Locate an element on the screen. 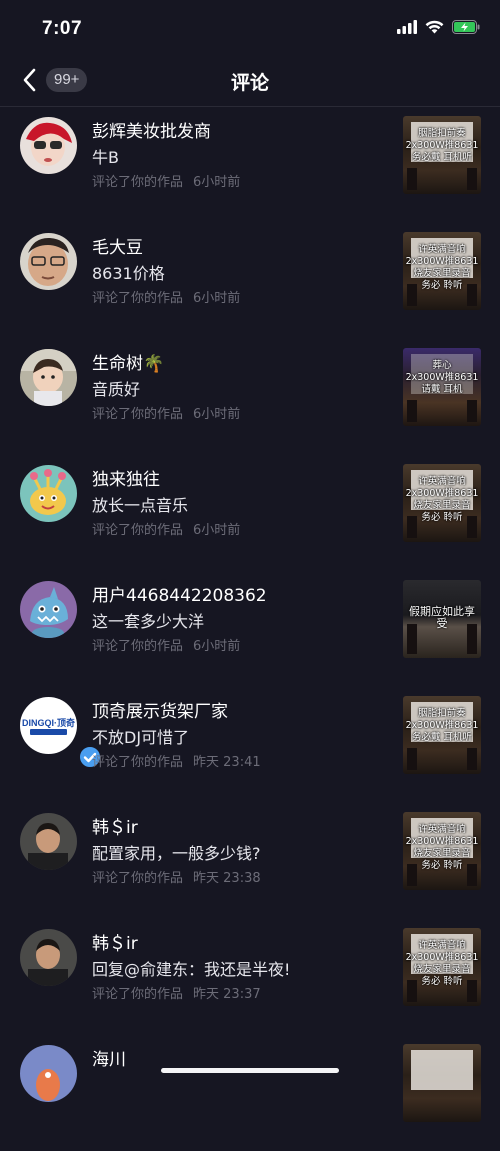 The height and width of the screenshot is (1151, 500). status-icons is located at coordinates (438, 27).